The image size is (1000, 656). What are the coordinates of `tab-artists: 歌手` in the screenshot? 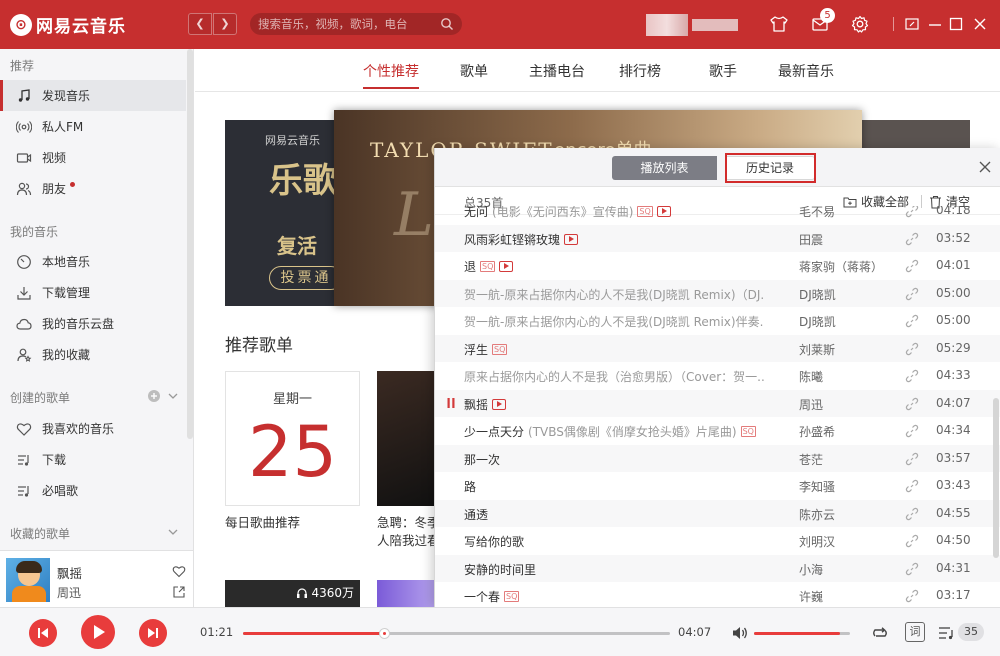 It's located at (723, 71).